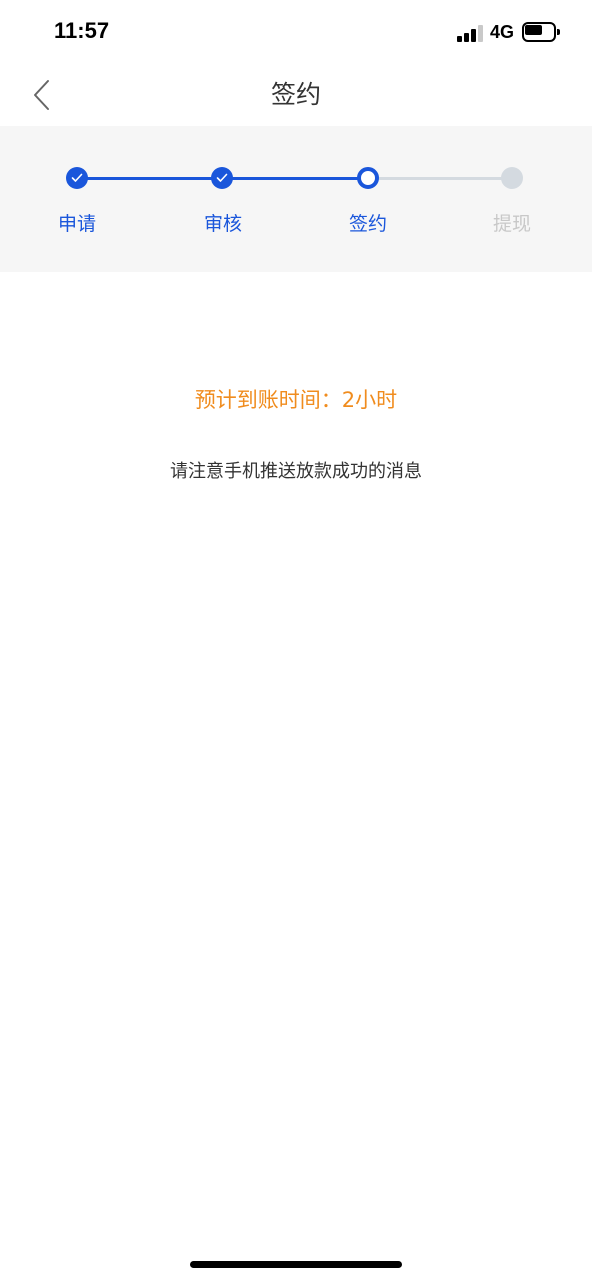  I want to click on step-dot-apply, so click(77, 178).